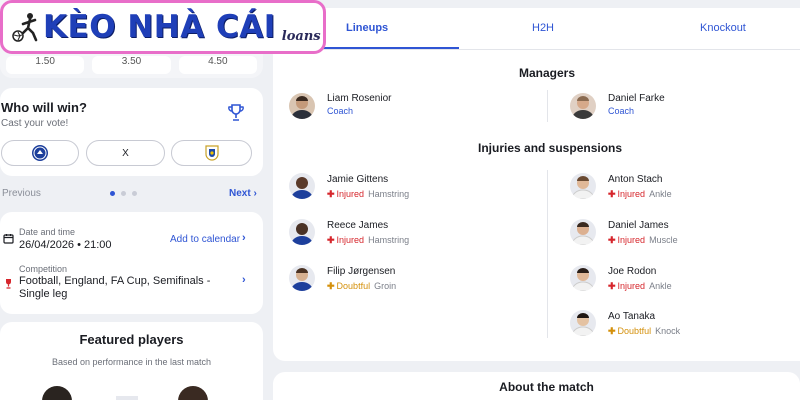  What do you see at coordinates (357, 179) in the screenshot?
I see `player-name: Jamie Gittens` at bounding box center [357, 179].